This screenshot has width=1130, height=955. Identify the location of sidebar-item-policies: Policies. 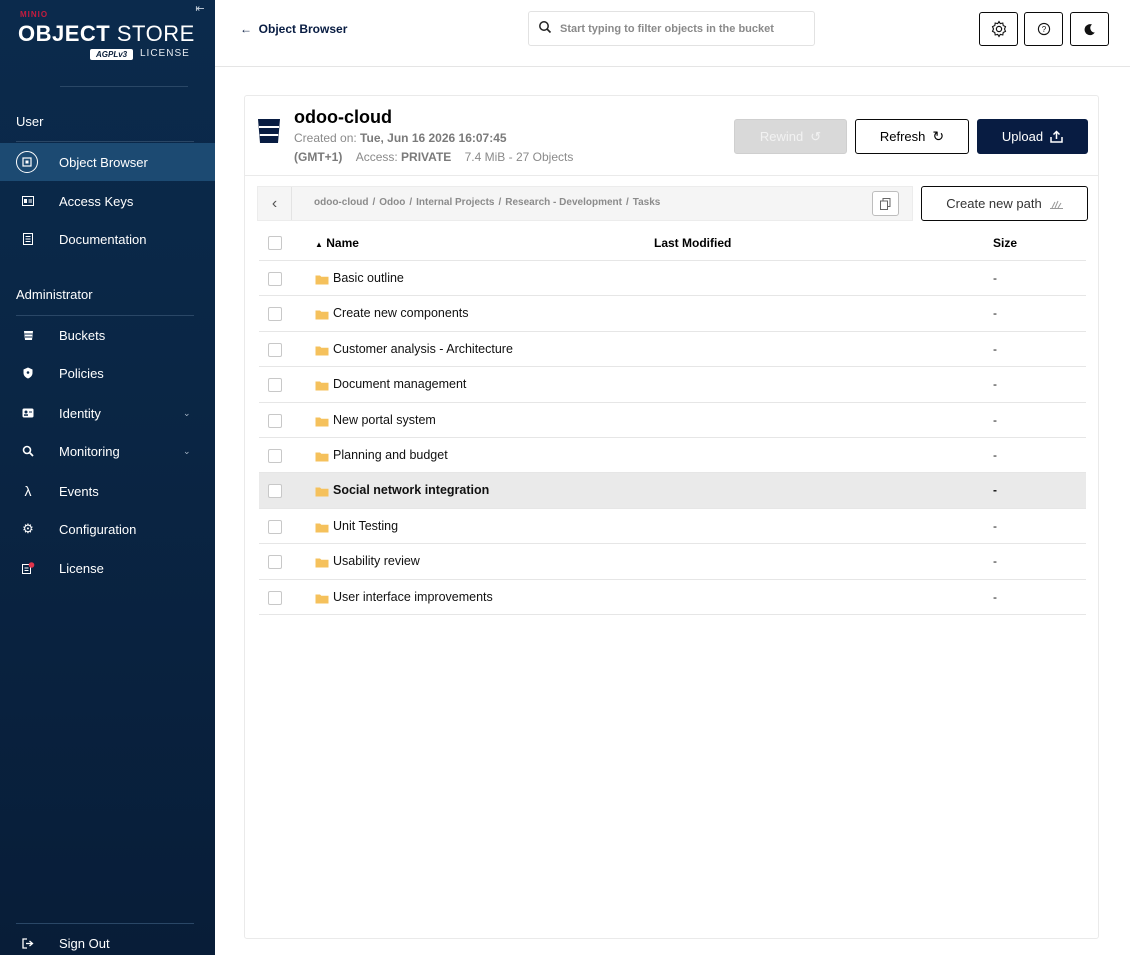
(107, 373).